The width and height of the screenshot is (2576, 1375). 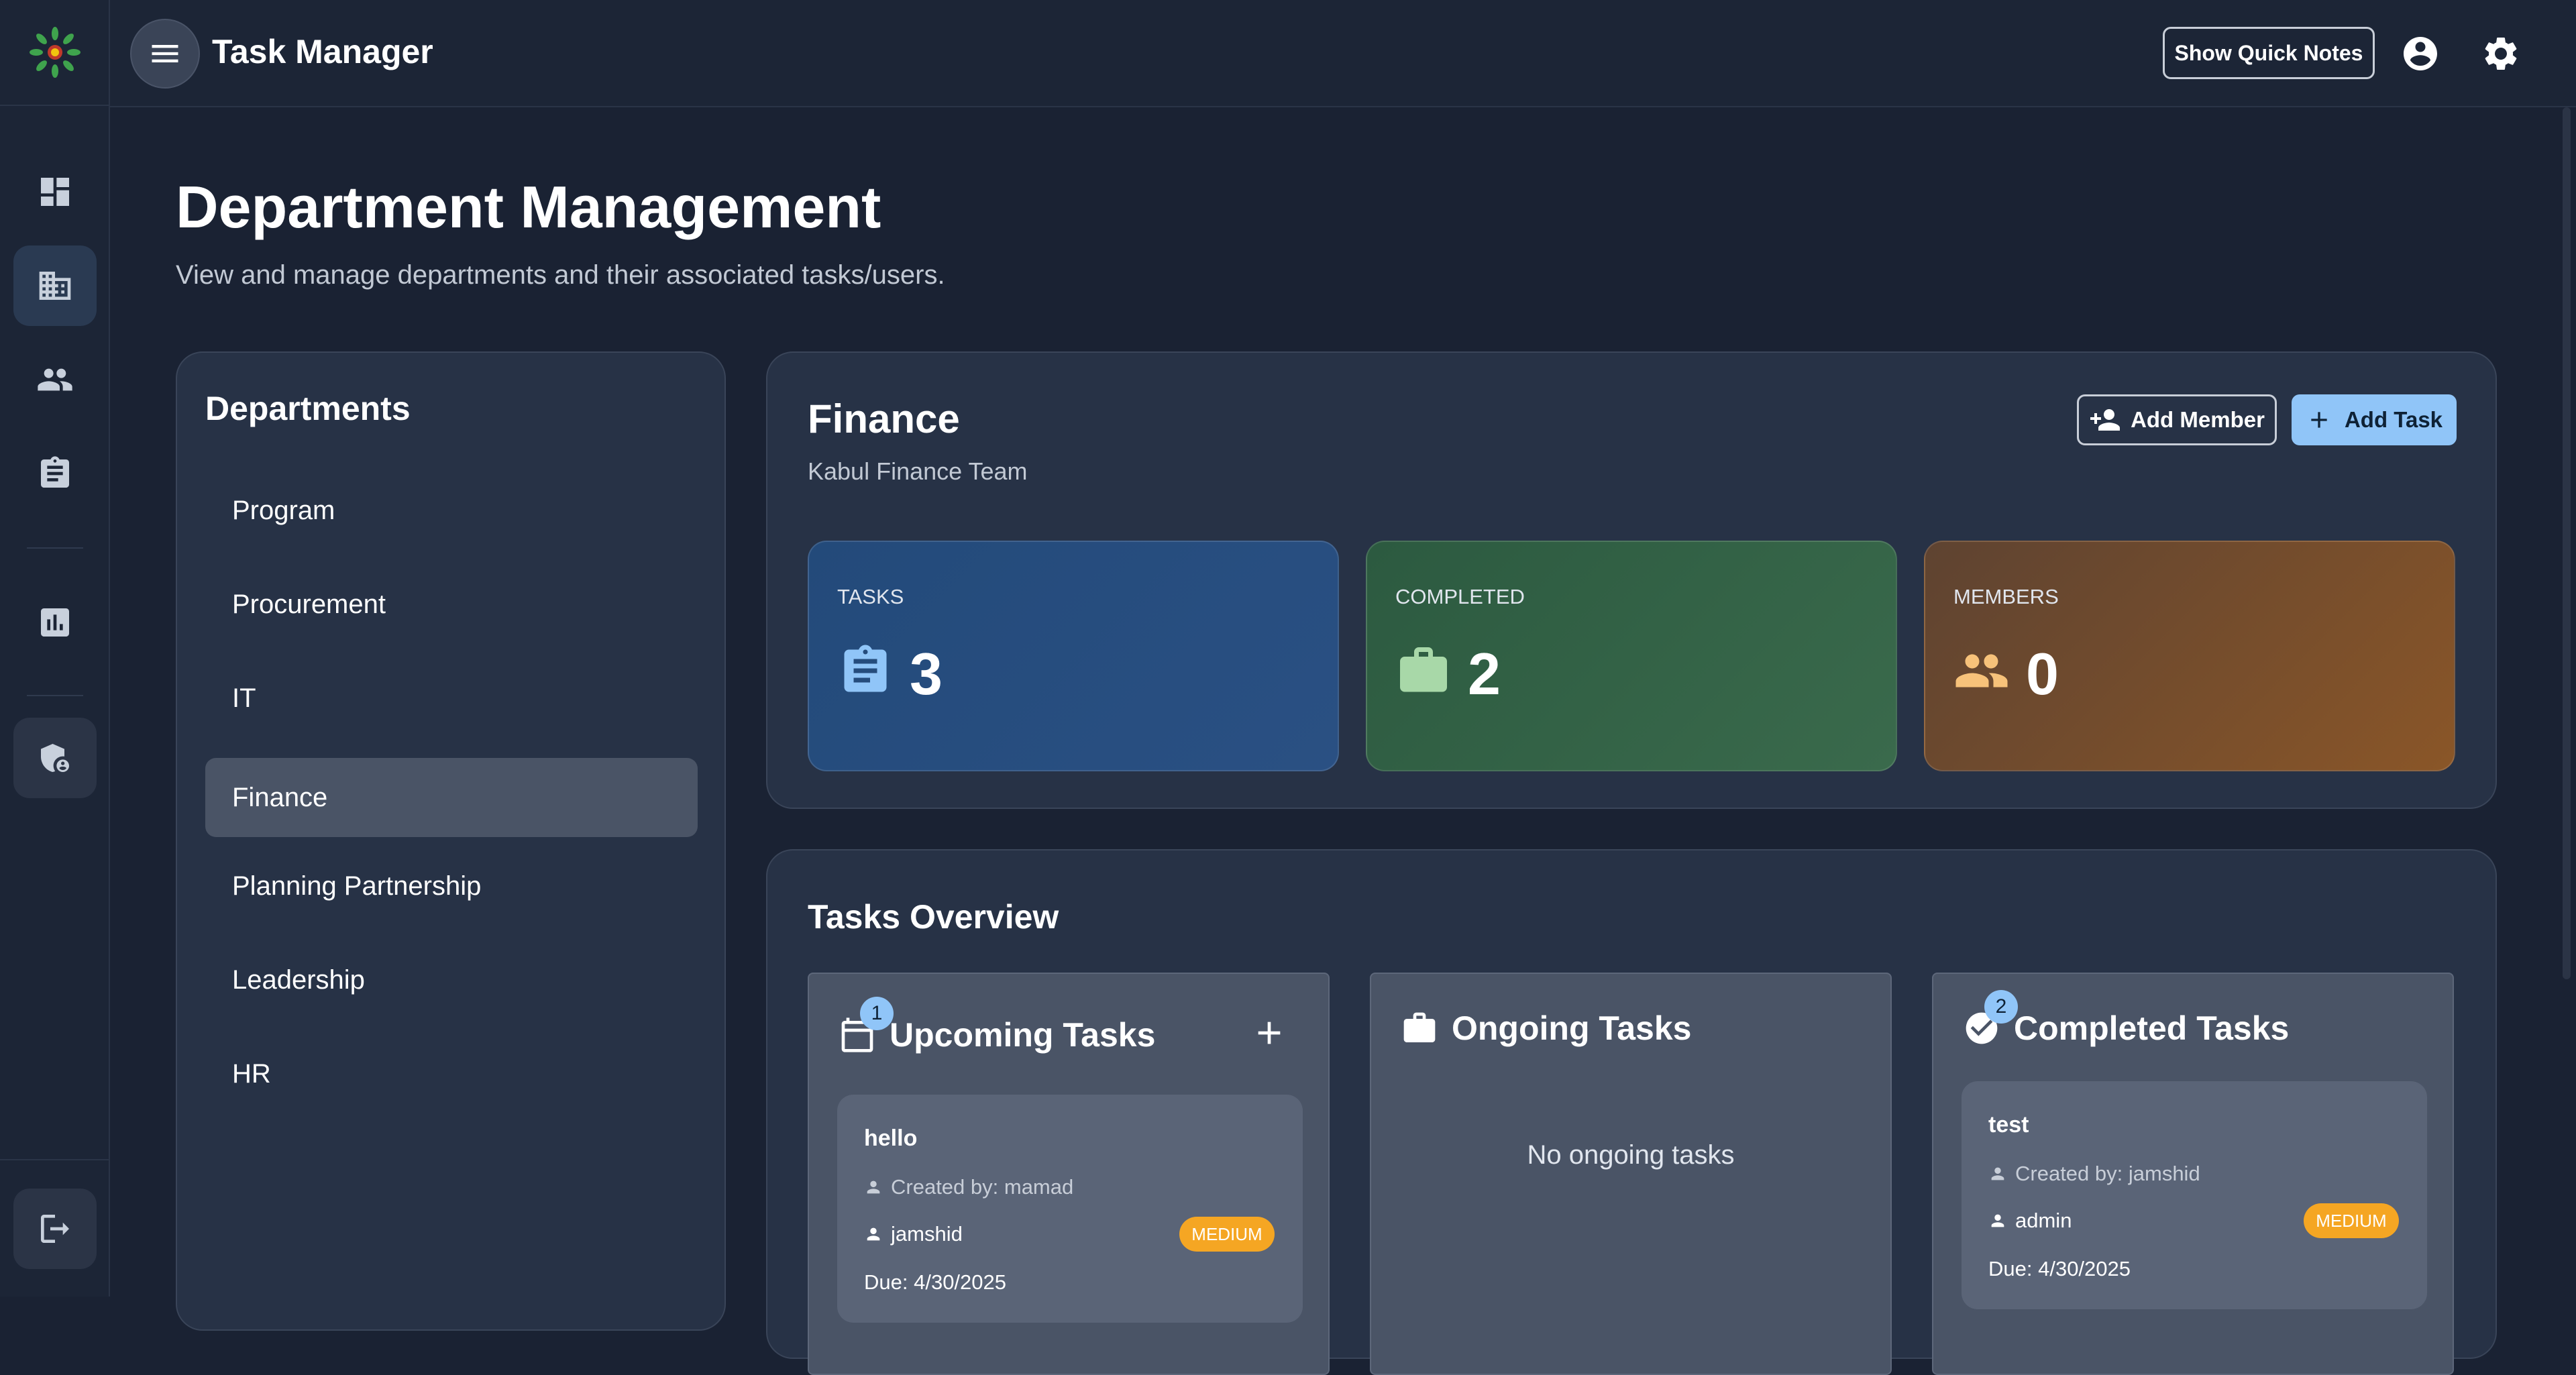 I want to click on task-assignee-text: jamshid, so click(x=927, y=1234).